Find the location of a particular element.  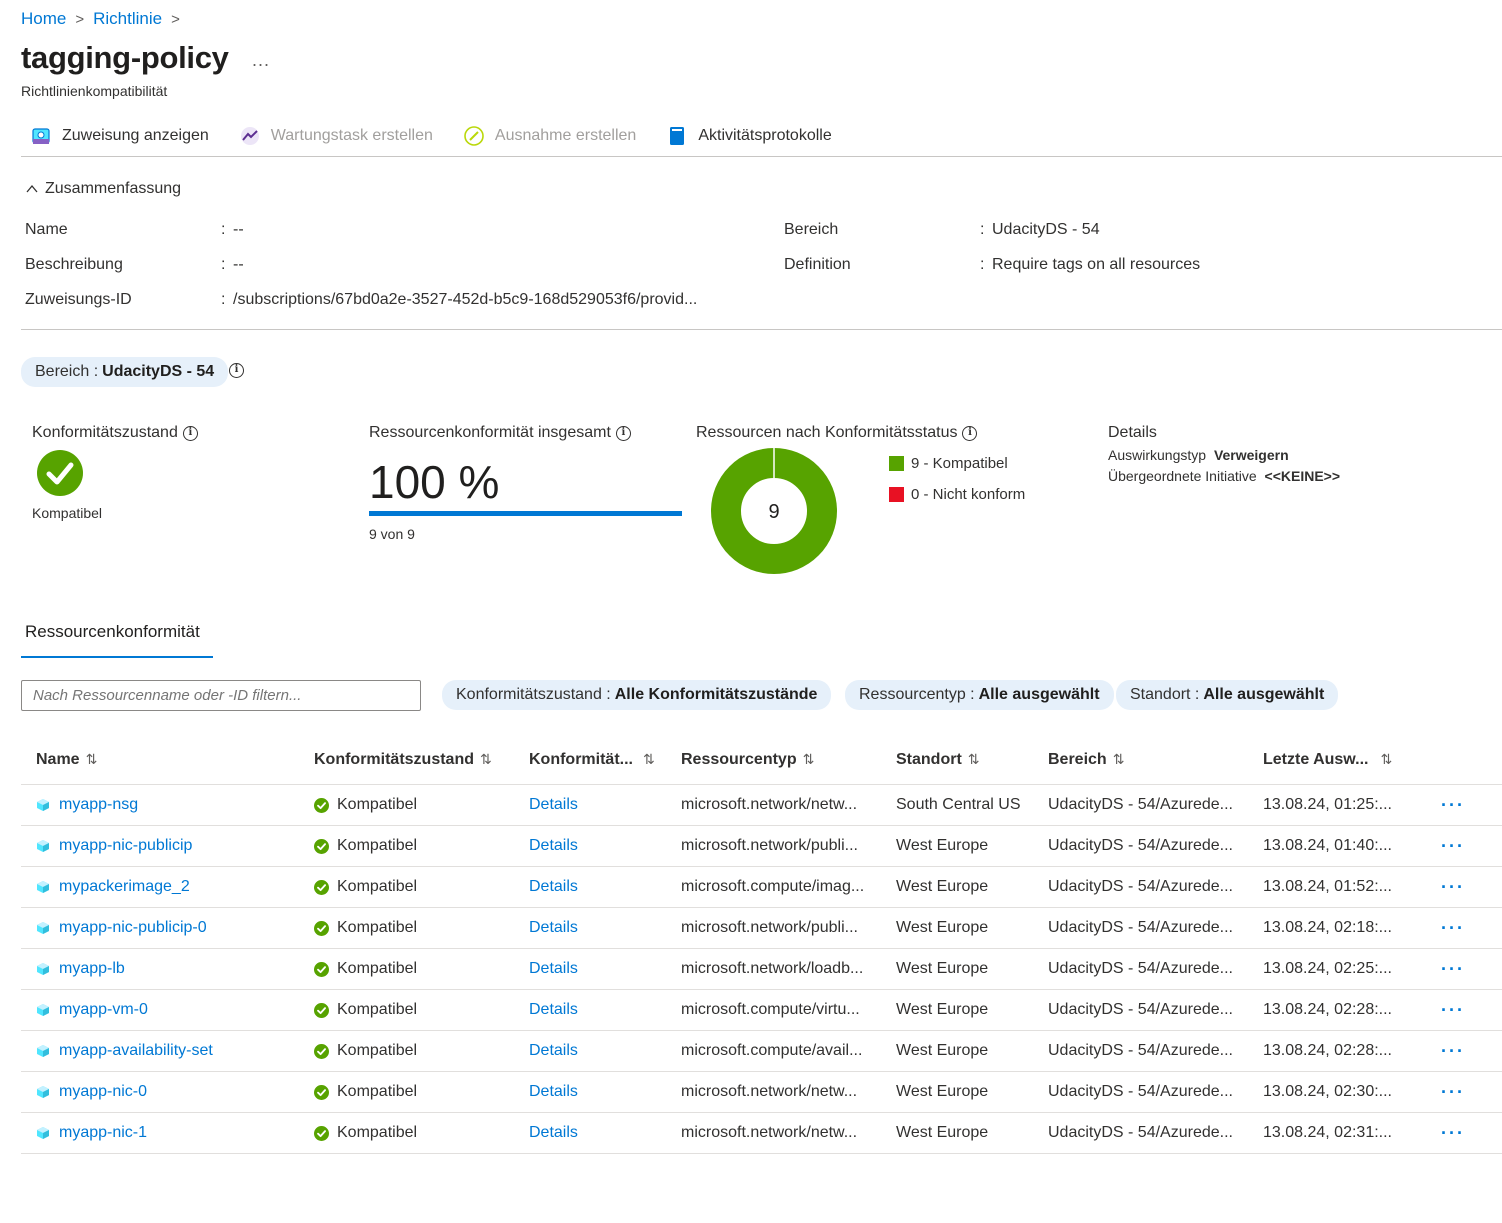

resource-filter-input is located at coordinates (221, 695).